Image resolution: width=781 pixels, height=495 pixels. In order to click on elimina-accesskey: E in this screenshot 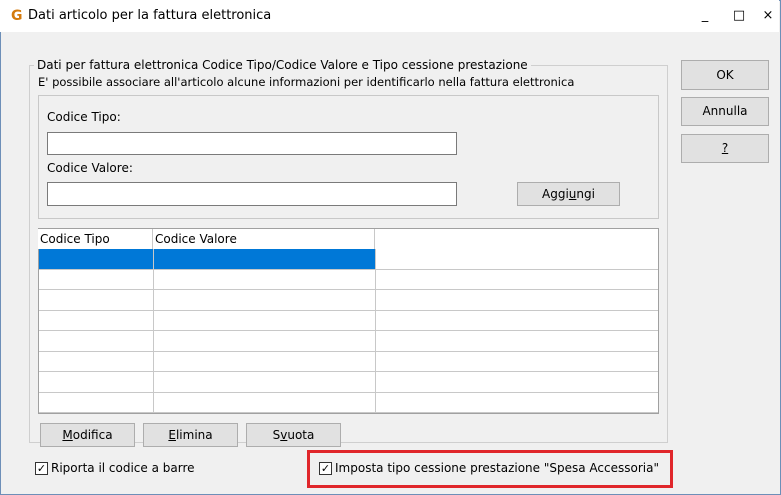, I will do `click(172, 435)`.